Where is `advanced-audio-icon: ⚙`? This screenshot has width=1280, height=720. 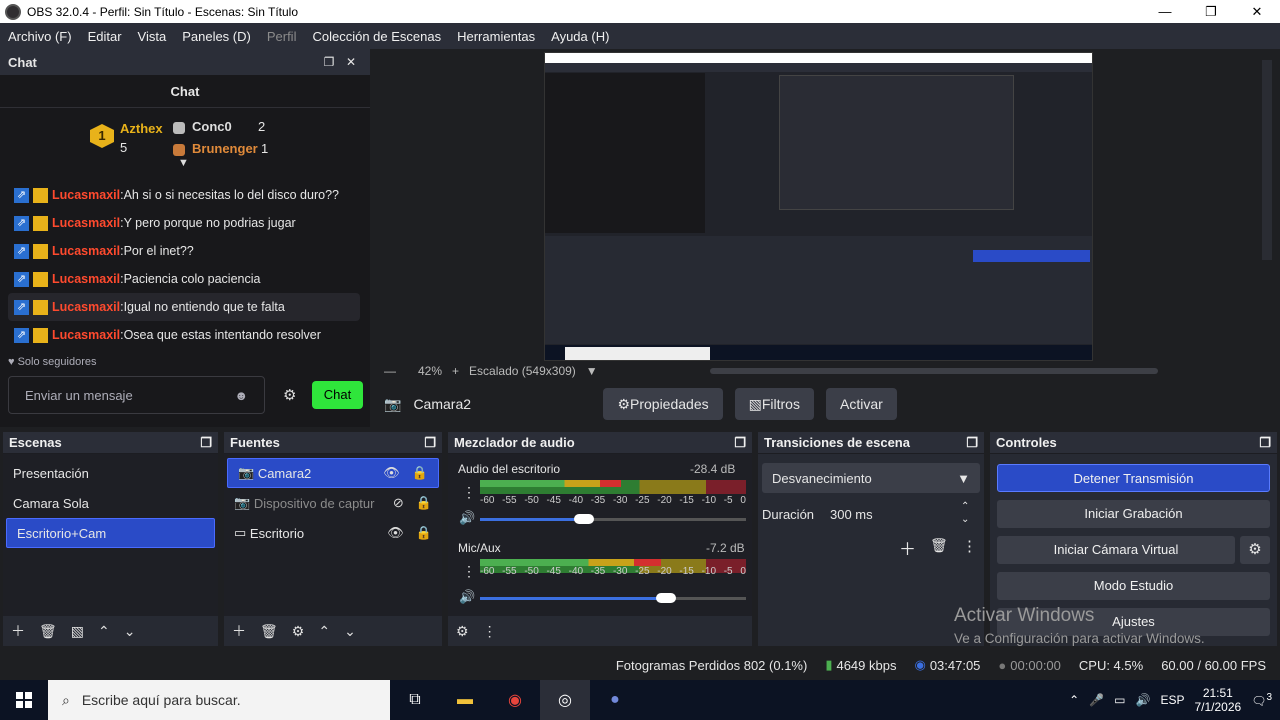 advanced-audio-icon: ⚙ is located at coordinates (462, 631).